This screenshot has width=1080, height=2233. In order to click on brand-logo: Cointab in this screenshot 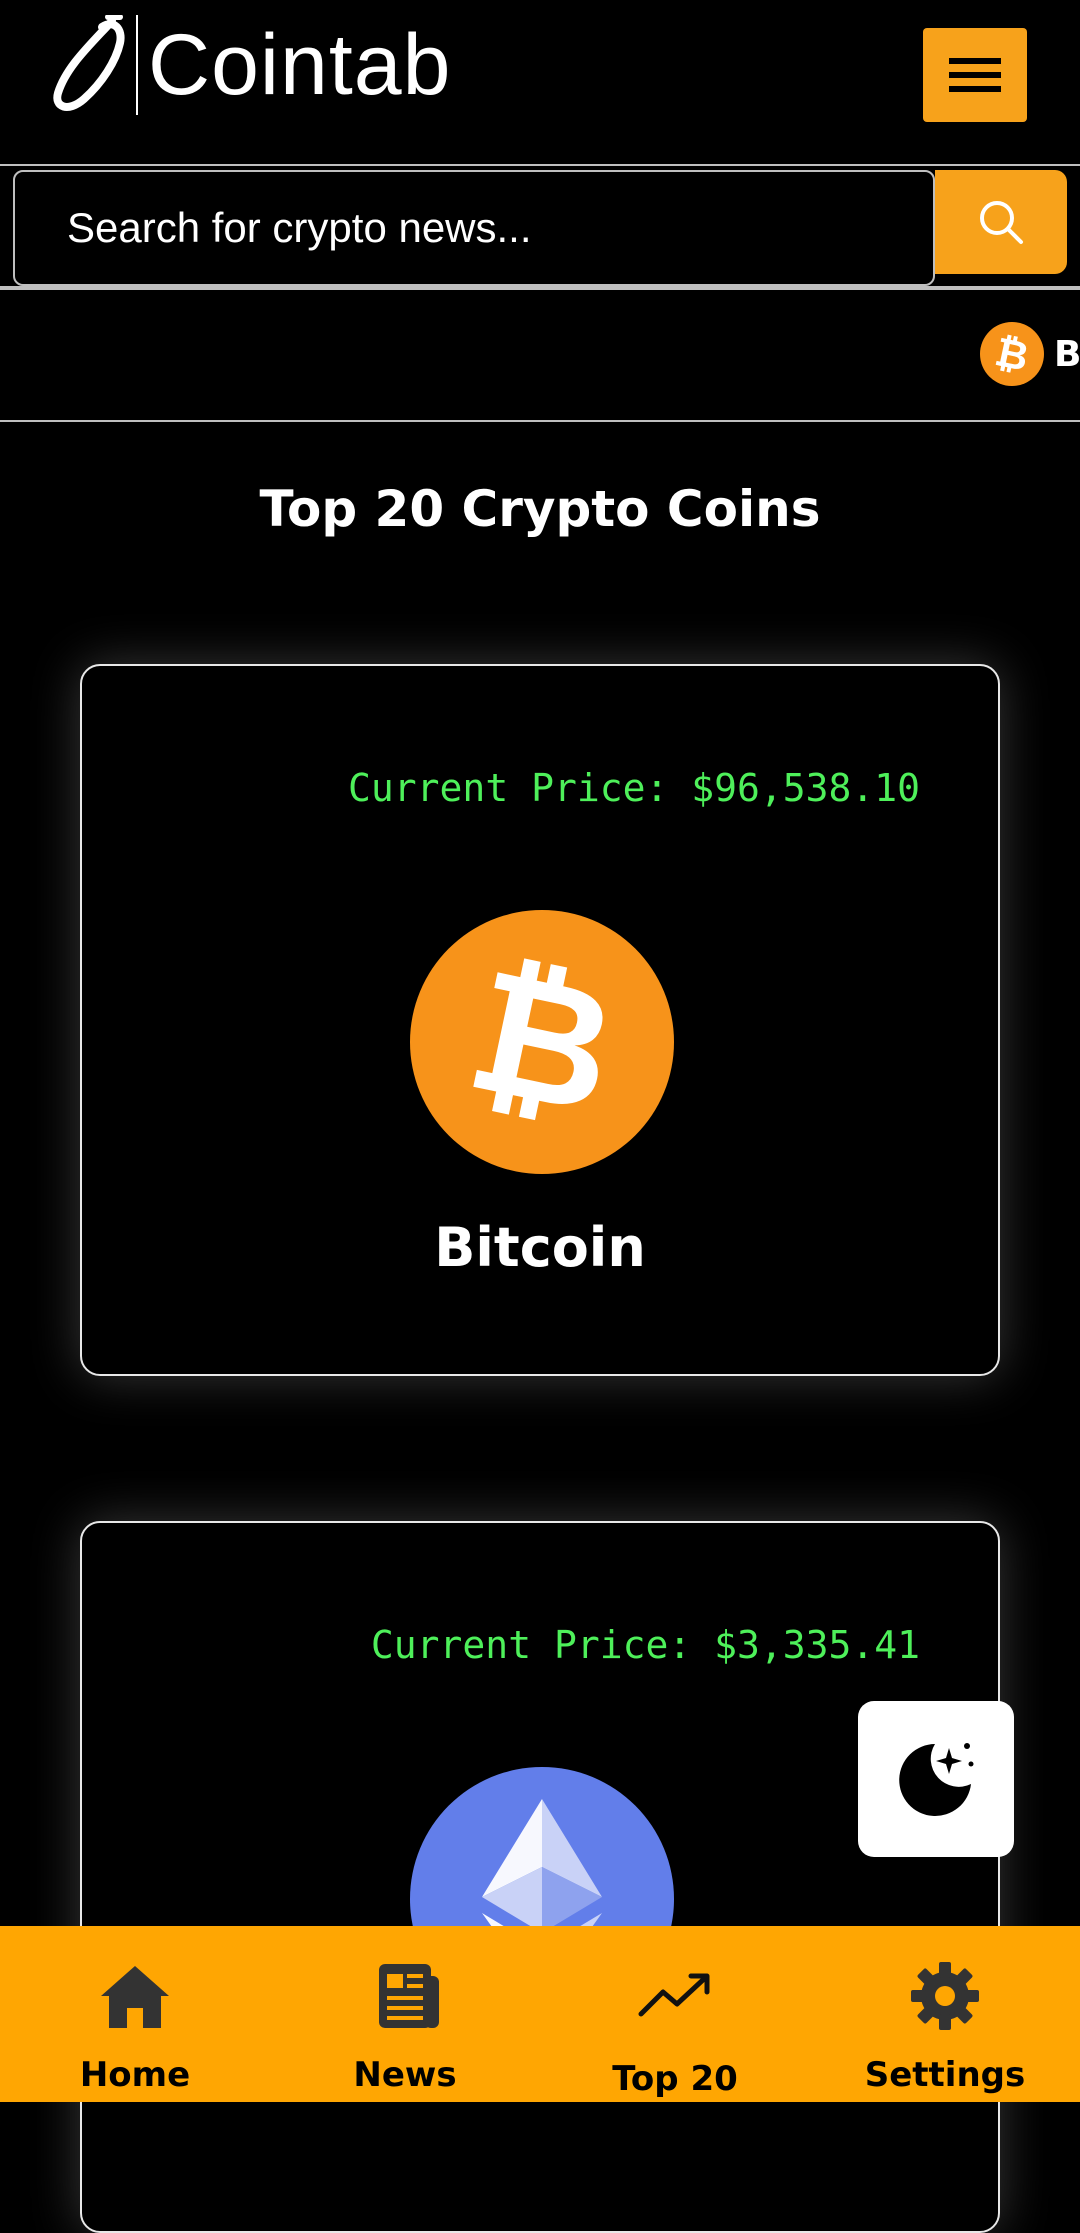, I will do `click(250, 65)`.